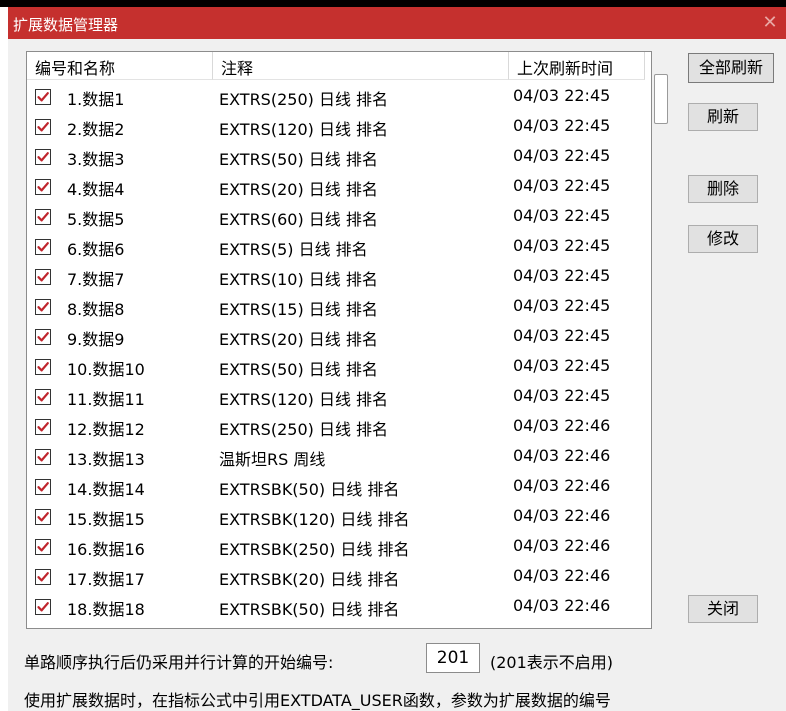 This screenshot has height=711, width=786. What do you see at coordinates (650, 355) in the screenshot?
I see `scroll-track` at bounding box center [650, 355].